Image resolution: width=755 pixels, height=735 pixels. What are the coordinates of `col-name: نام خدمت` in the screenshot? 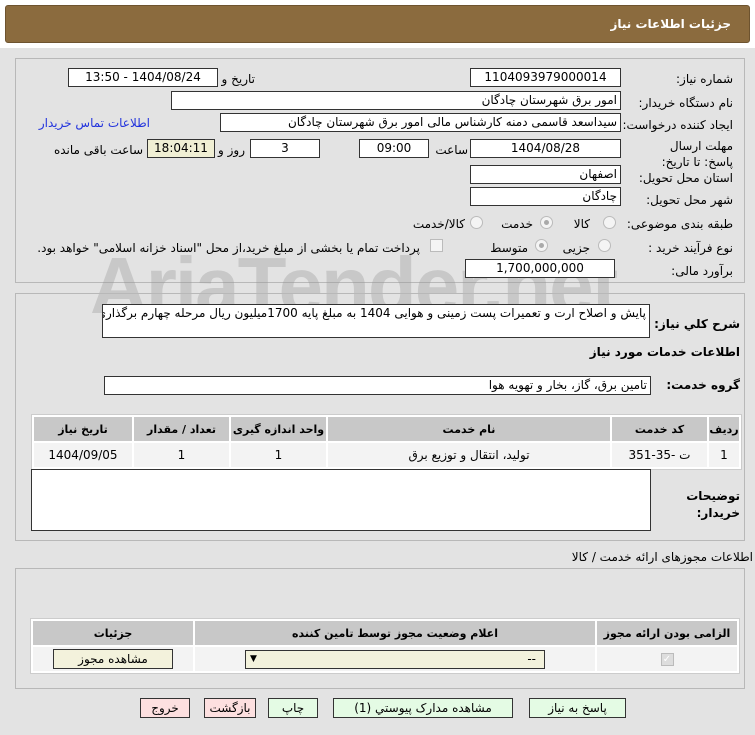 It's located at (469, 429).